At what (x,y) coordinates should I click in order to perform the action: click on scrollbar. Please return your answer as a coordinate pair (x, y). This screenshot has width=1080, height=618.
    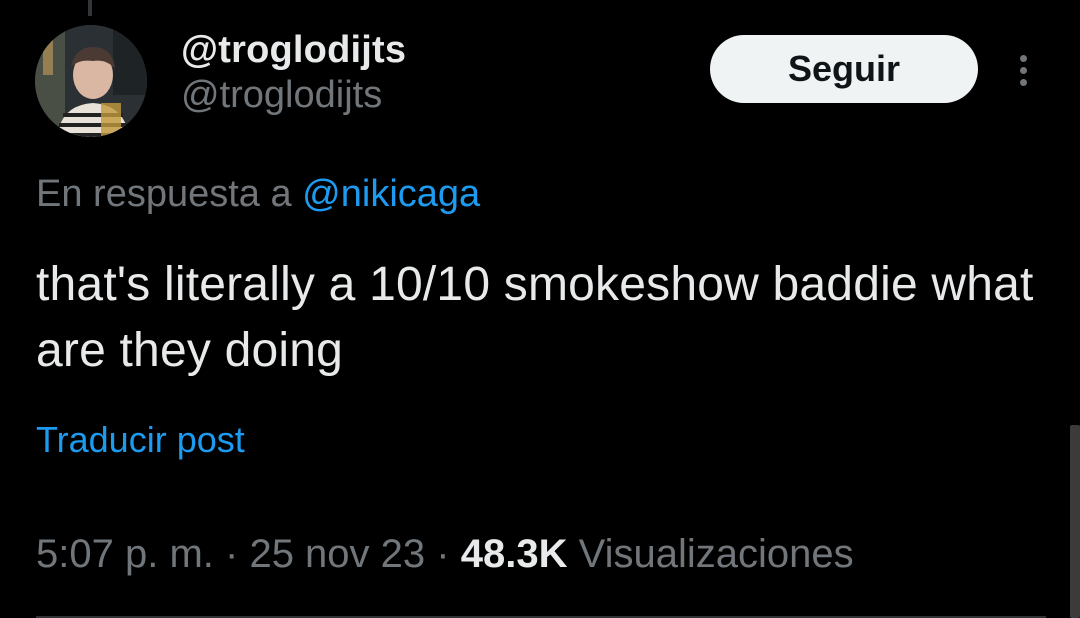
    Looking at the image, I should click on (1075, 521).